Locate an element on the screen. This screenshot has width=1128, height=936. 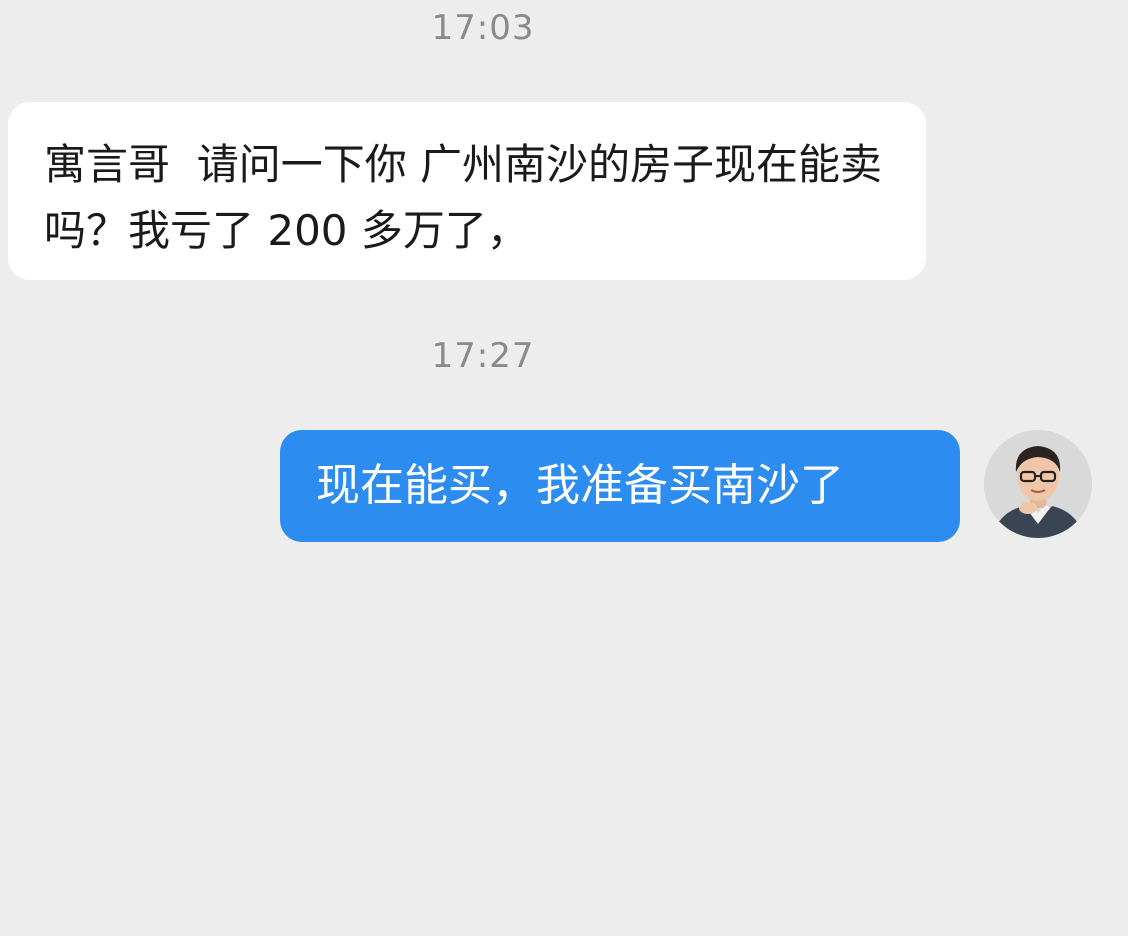
message-timestamp: 17:03 is located at coordinates (483, 28).